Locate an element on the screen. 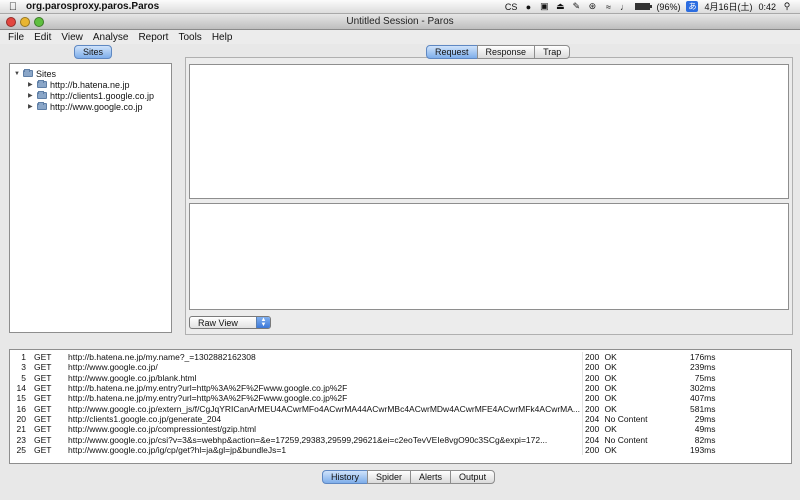 This screenshot has height=500, width=800. menu-view: View is located at coordinates (73, 37).